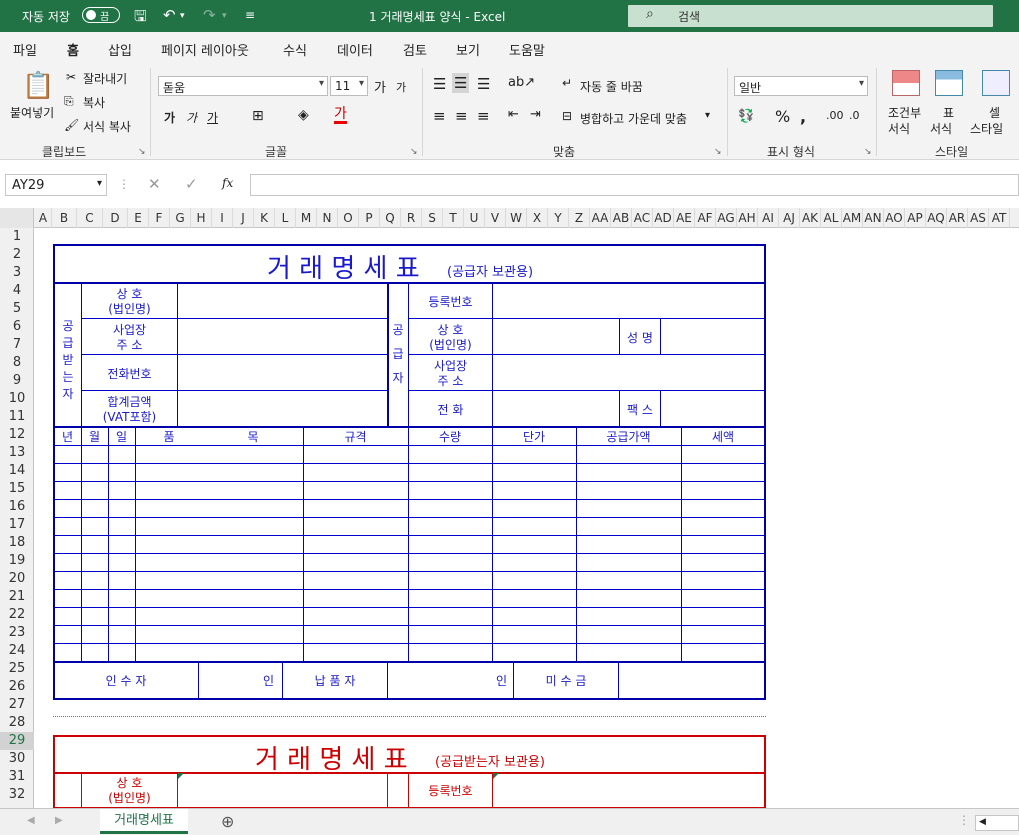  What do you see at coordinates (212, 117) in the screenshot?
I see `underline-button: 가` at bounding box center [212, 117].